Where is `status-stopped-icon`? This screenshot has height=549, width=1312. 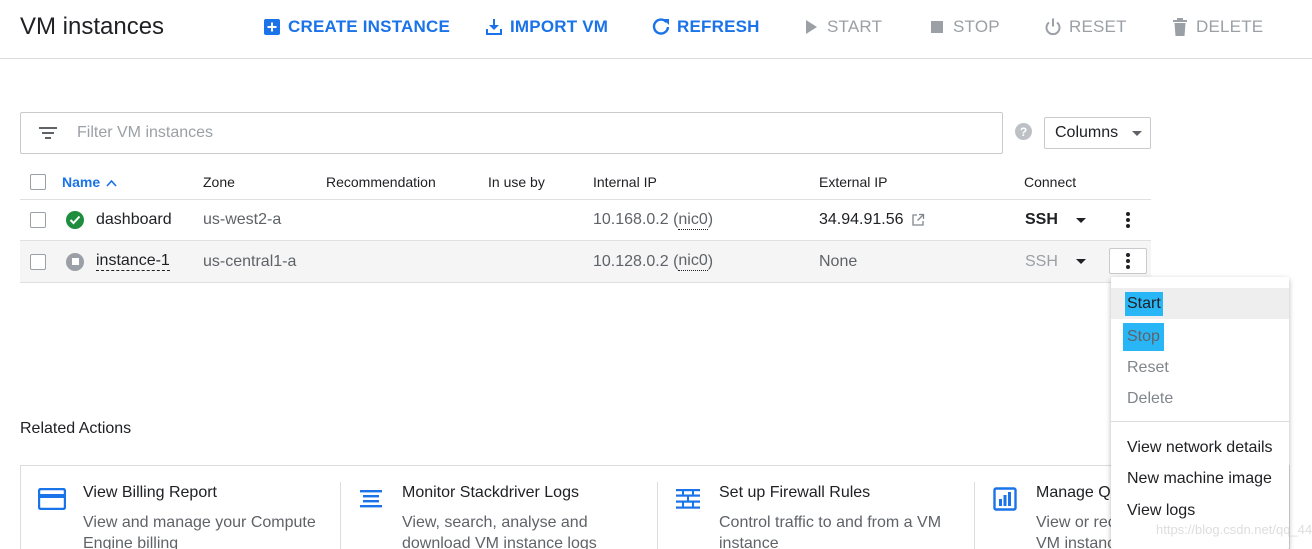
status-stopped-icon is located at coordinates (75, 261).